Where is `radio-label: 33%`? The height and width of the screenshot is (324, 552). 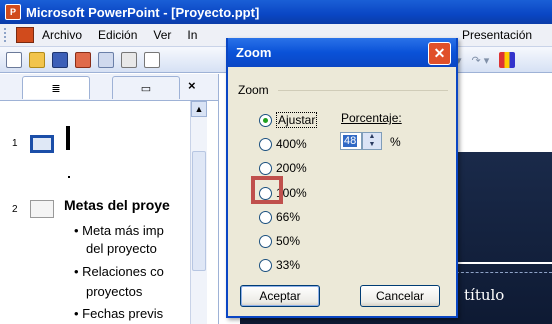
radio-label: 33% is located at coordinates (288, 265).